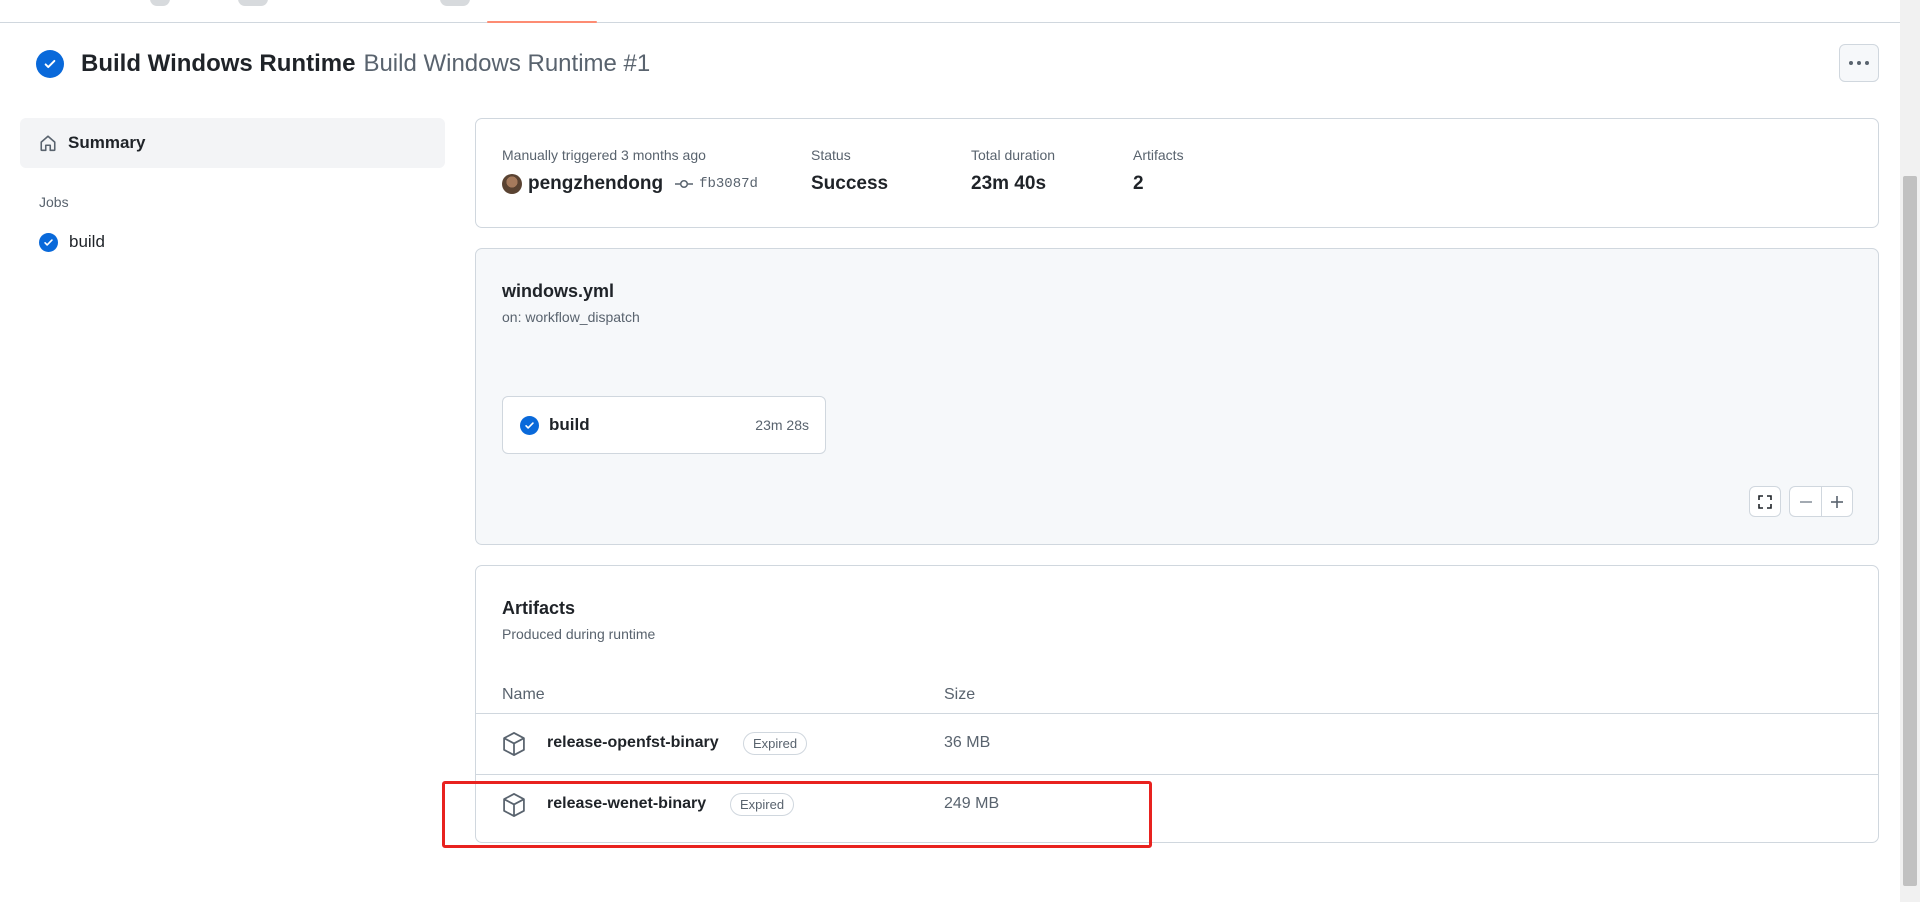 This screenshot has height=902, width=1920. What do you see at coordinates (633, 742) in the screenshot?
I see `artifact-name: release-openfst-binary` at bounding box center [633, 742].